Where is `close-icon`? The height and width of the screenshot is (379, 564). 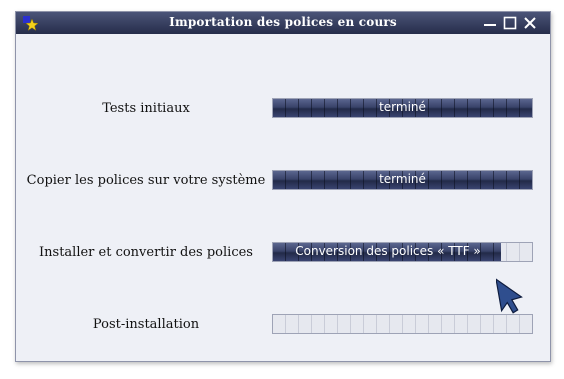 close-icon is located at coordinates (530, 23).